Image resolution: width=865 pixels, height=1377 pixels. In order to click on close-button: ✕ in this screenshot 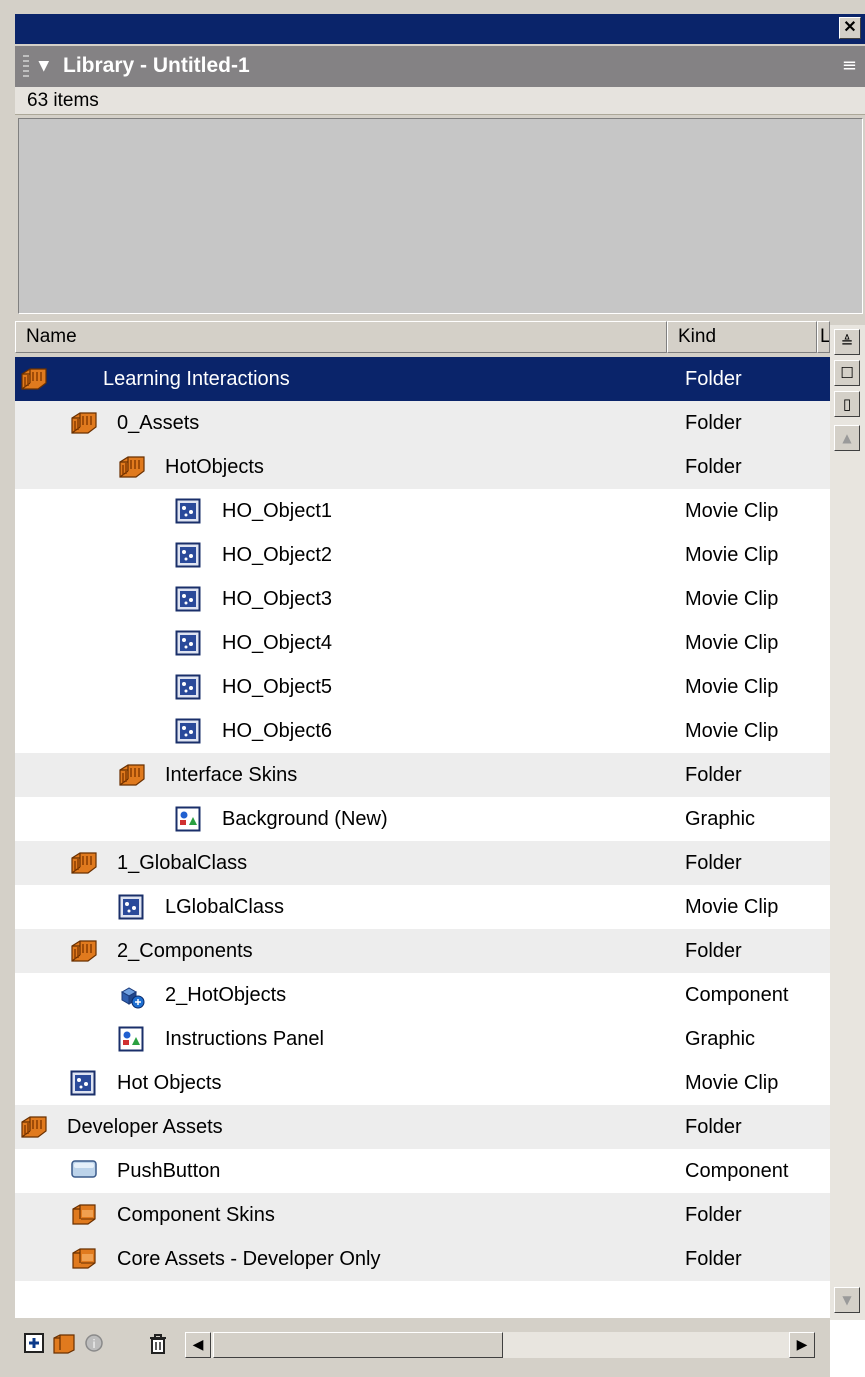, I will do `click(850, 28)`.